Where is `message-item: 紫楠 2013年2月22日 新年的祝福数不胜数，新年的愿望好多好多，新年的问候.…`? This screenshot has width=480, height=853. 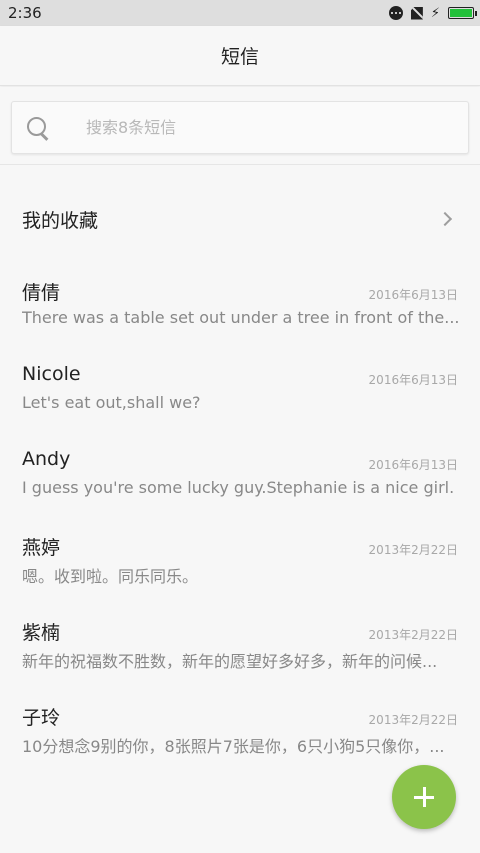
message-item: 紫楠 2013年2月22日 新年的祝福数不胜数，新年的愿望好多好多，新年的问候.… is located at coordinates (240, 652).